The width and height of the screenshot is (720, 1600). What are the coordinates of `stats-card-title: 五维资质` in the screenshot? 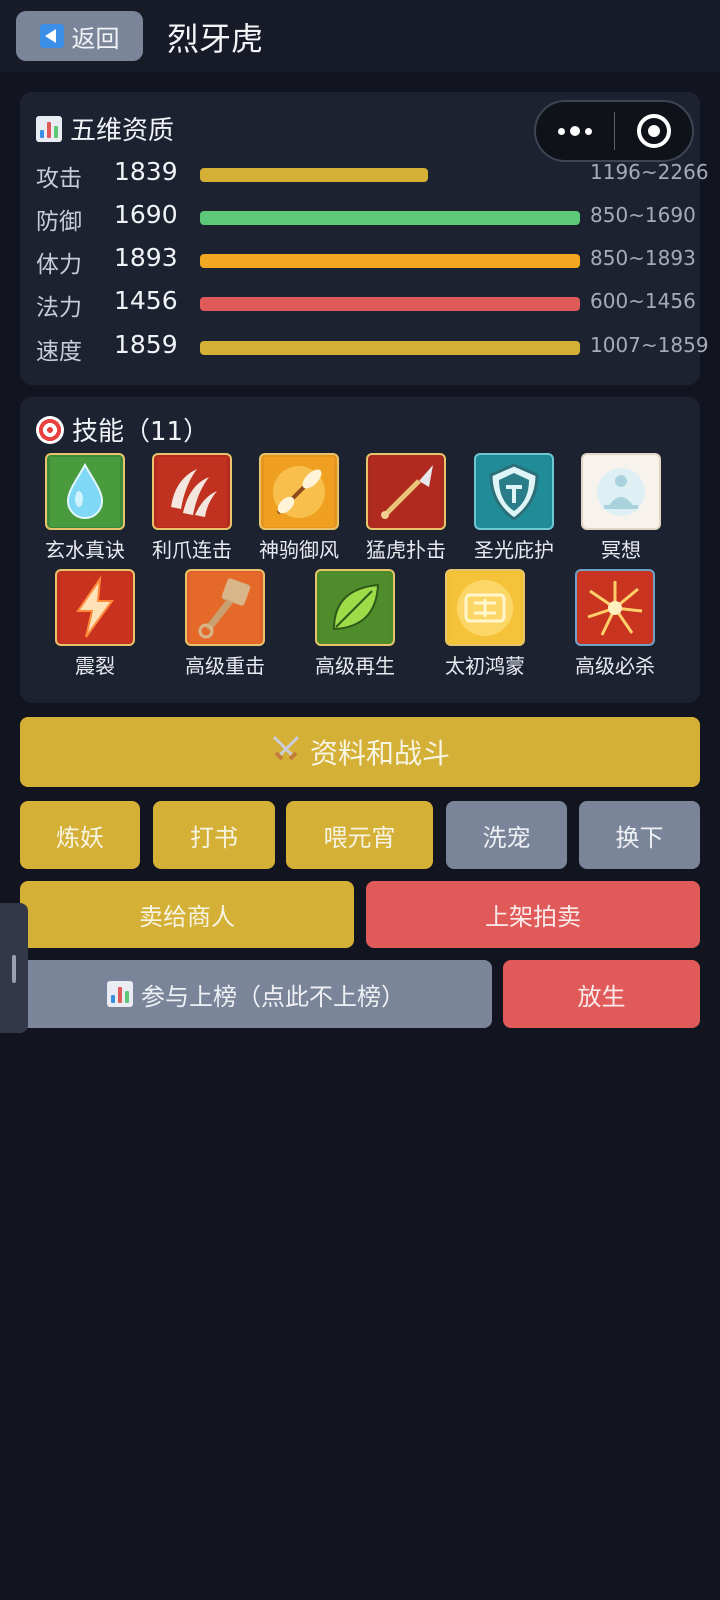 It's located at (105, 128).